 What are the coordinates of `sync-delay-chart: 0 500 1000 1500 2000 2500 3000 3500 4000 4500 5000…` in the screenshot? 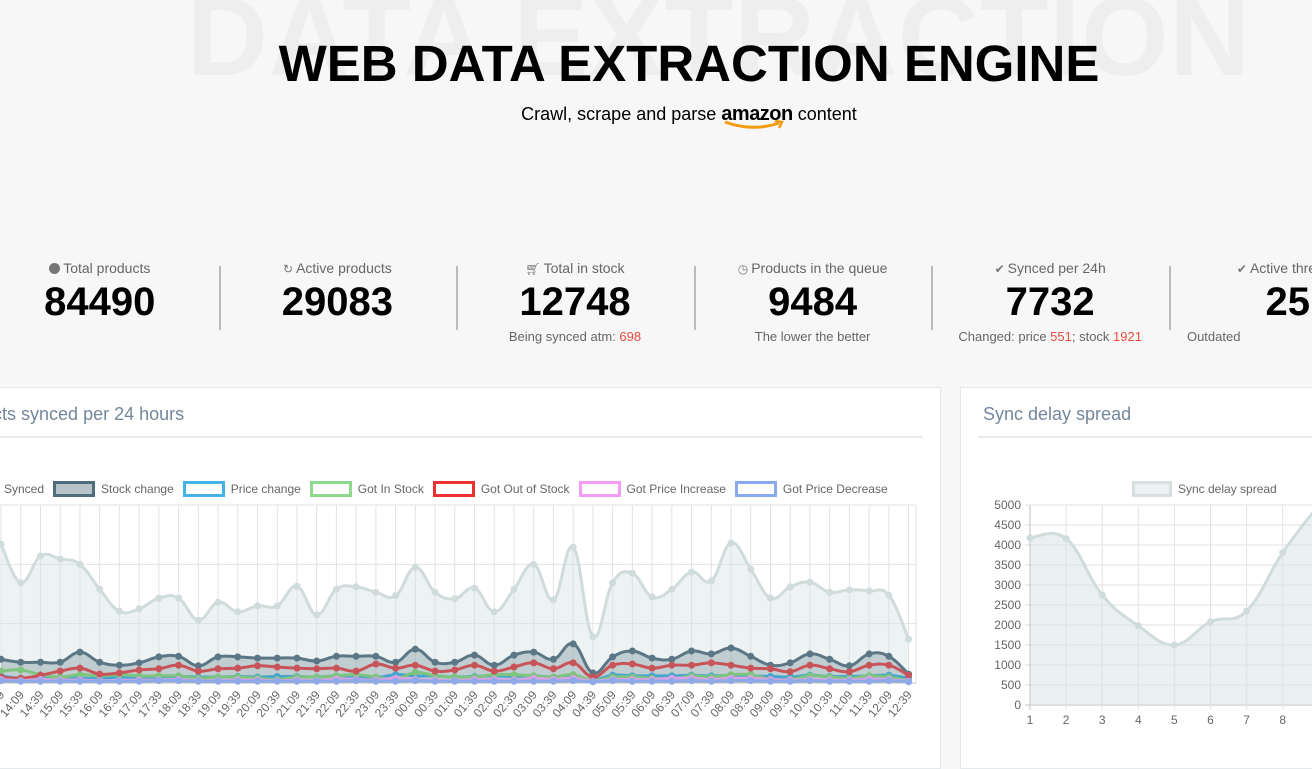 It's located at (1153, 612).